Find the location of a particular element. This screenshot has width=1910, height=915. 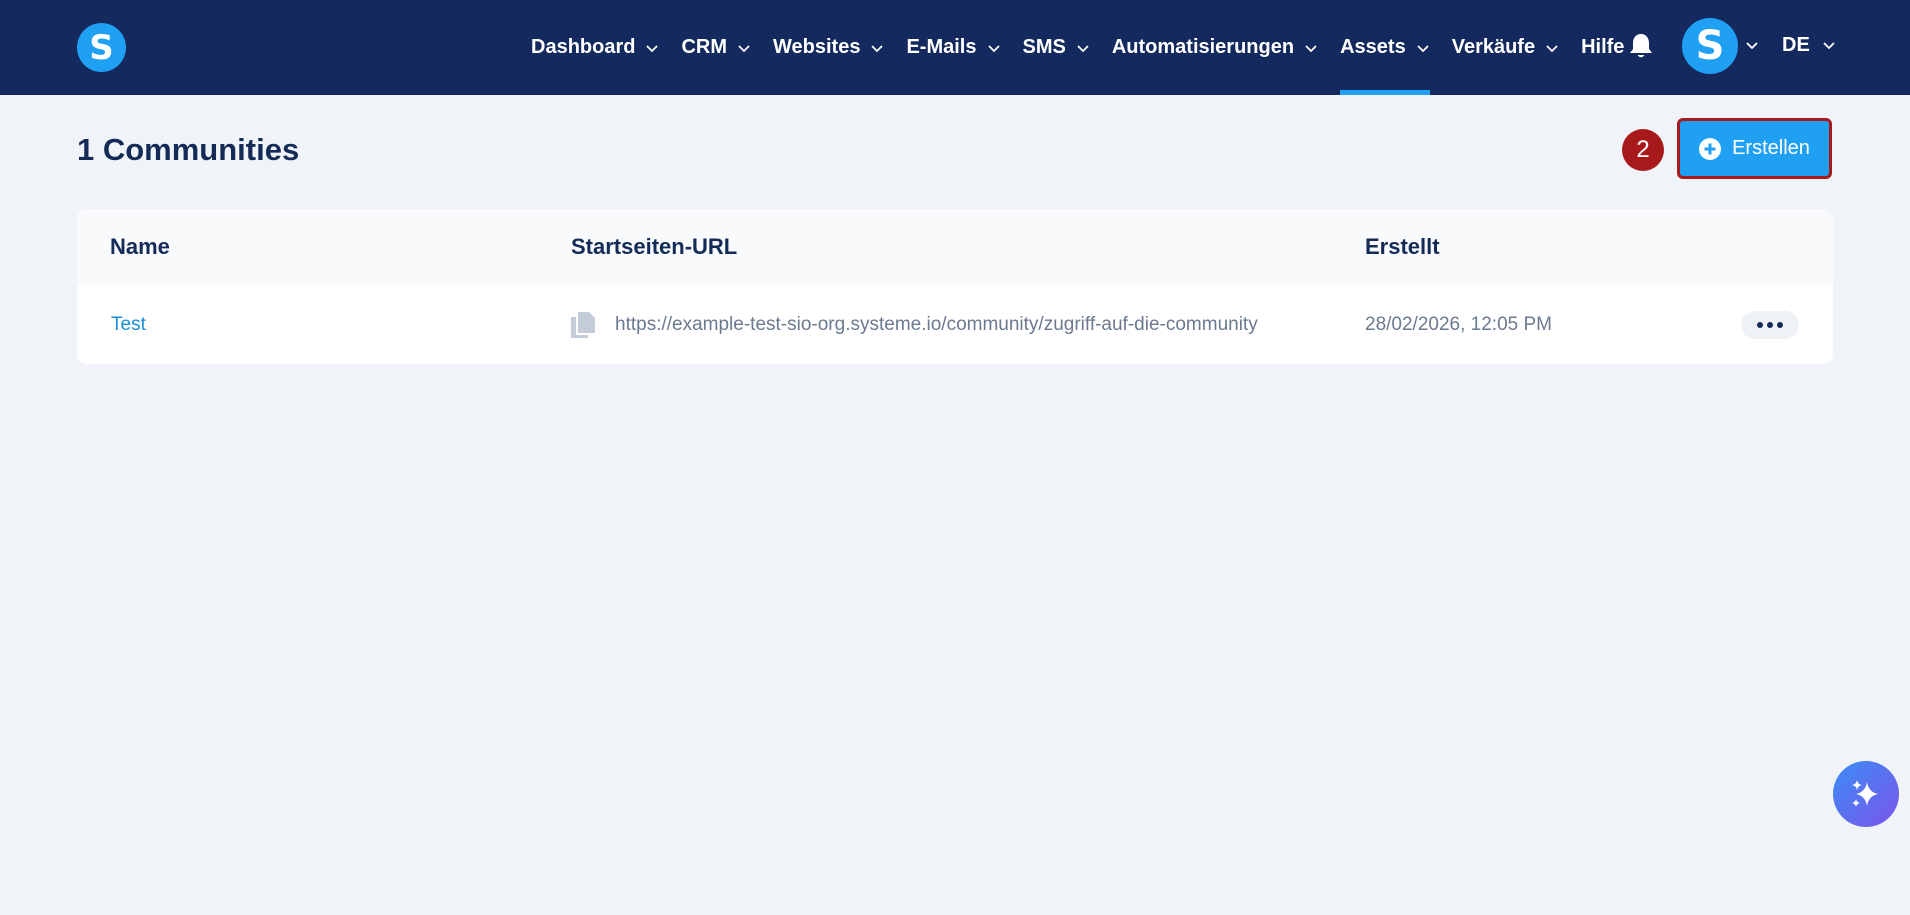

column-header-name: Name is located at coordinates (140, 246).